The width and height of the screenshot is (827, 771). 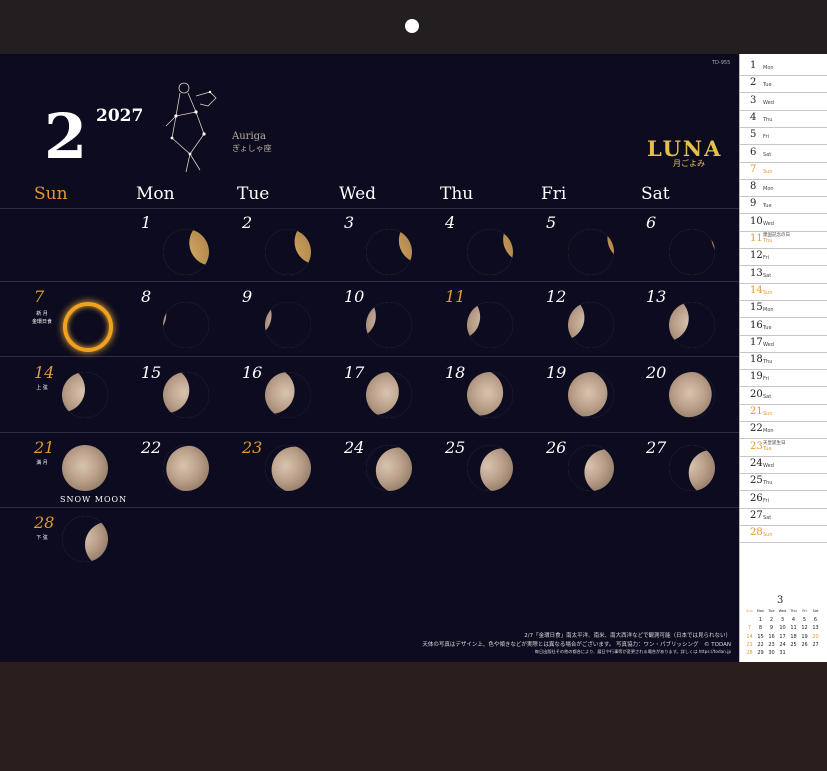 What do you see at coordinates (753, 204) in the screenshot?
I see `day-list-number: 9` at bounding box center [753, 204].